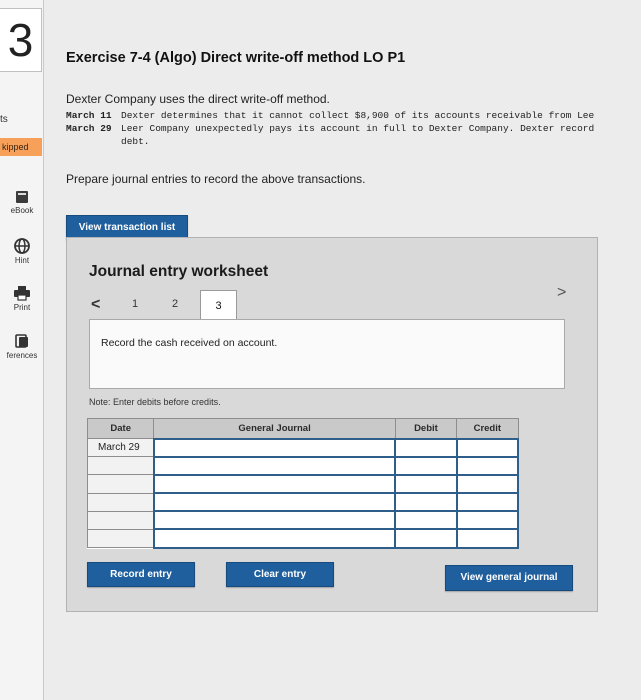  I want to click on transaction-text-continued: debt., so click(135, 141).